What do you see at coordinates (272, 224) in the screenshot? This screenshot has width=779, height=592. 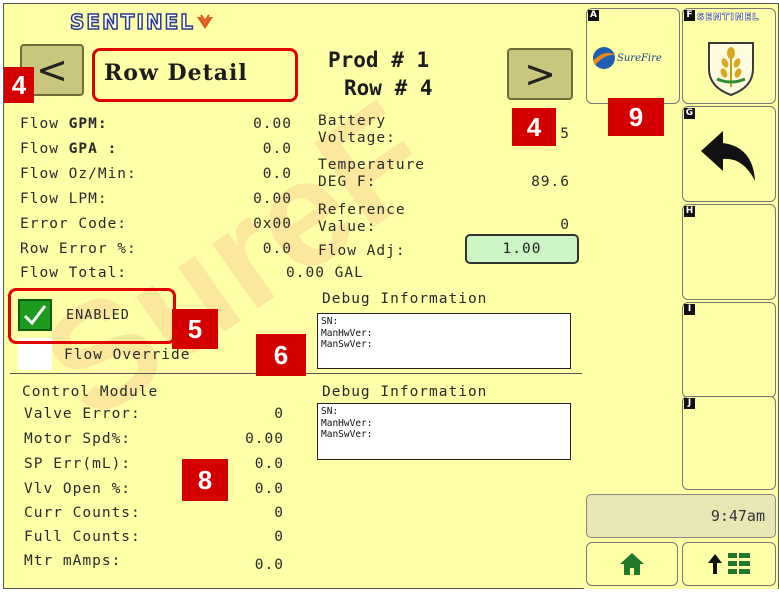 I see `error-code-value: 0x00` at bounding box center [272, 224].